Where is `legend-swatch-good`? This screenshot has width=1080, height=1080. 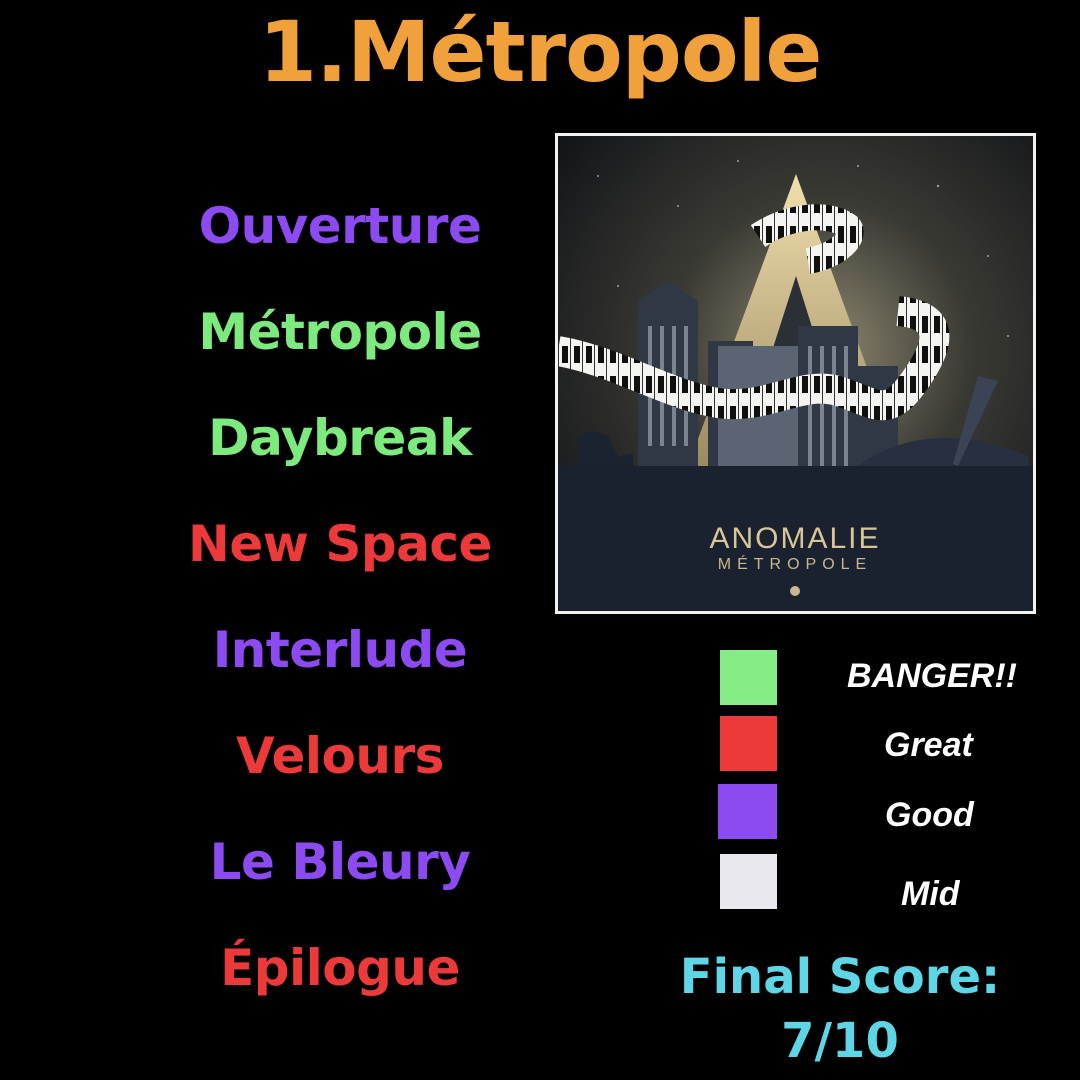 legend-swatch-good is located at coordinates (747, 811).